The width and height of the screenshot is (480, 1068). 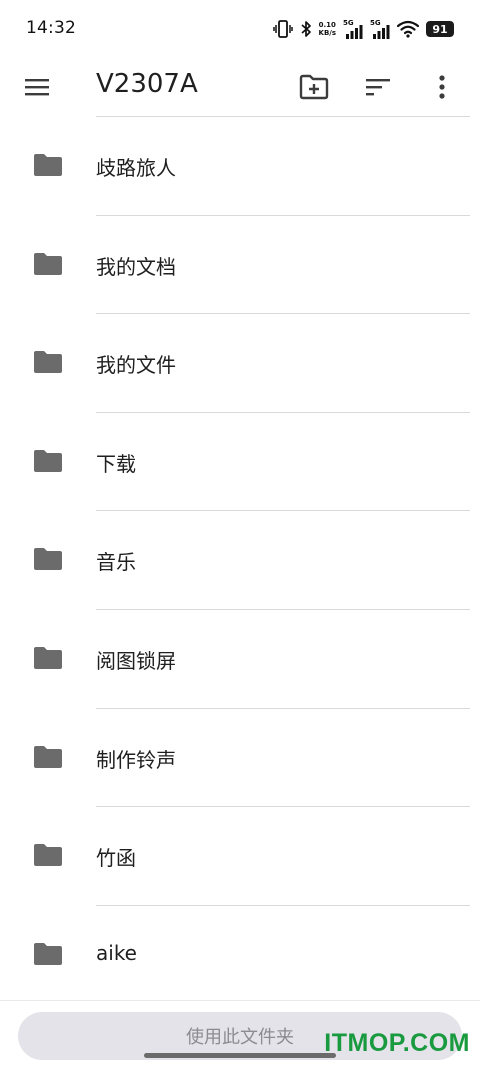 I want to click on new-folder-button, so click(x=314, y=87).